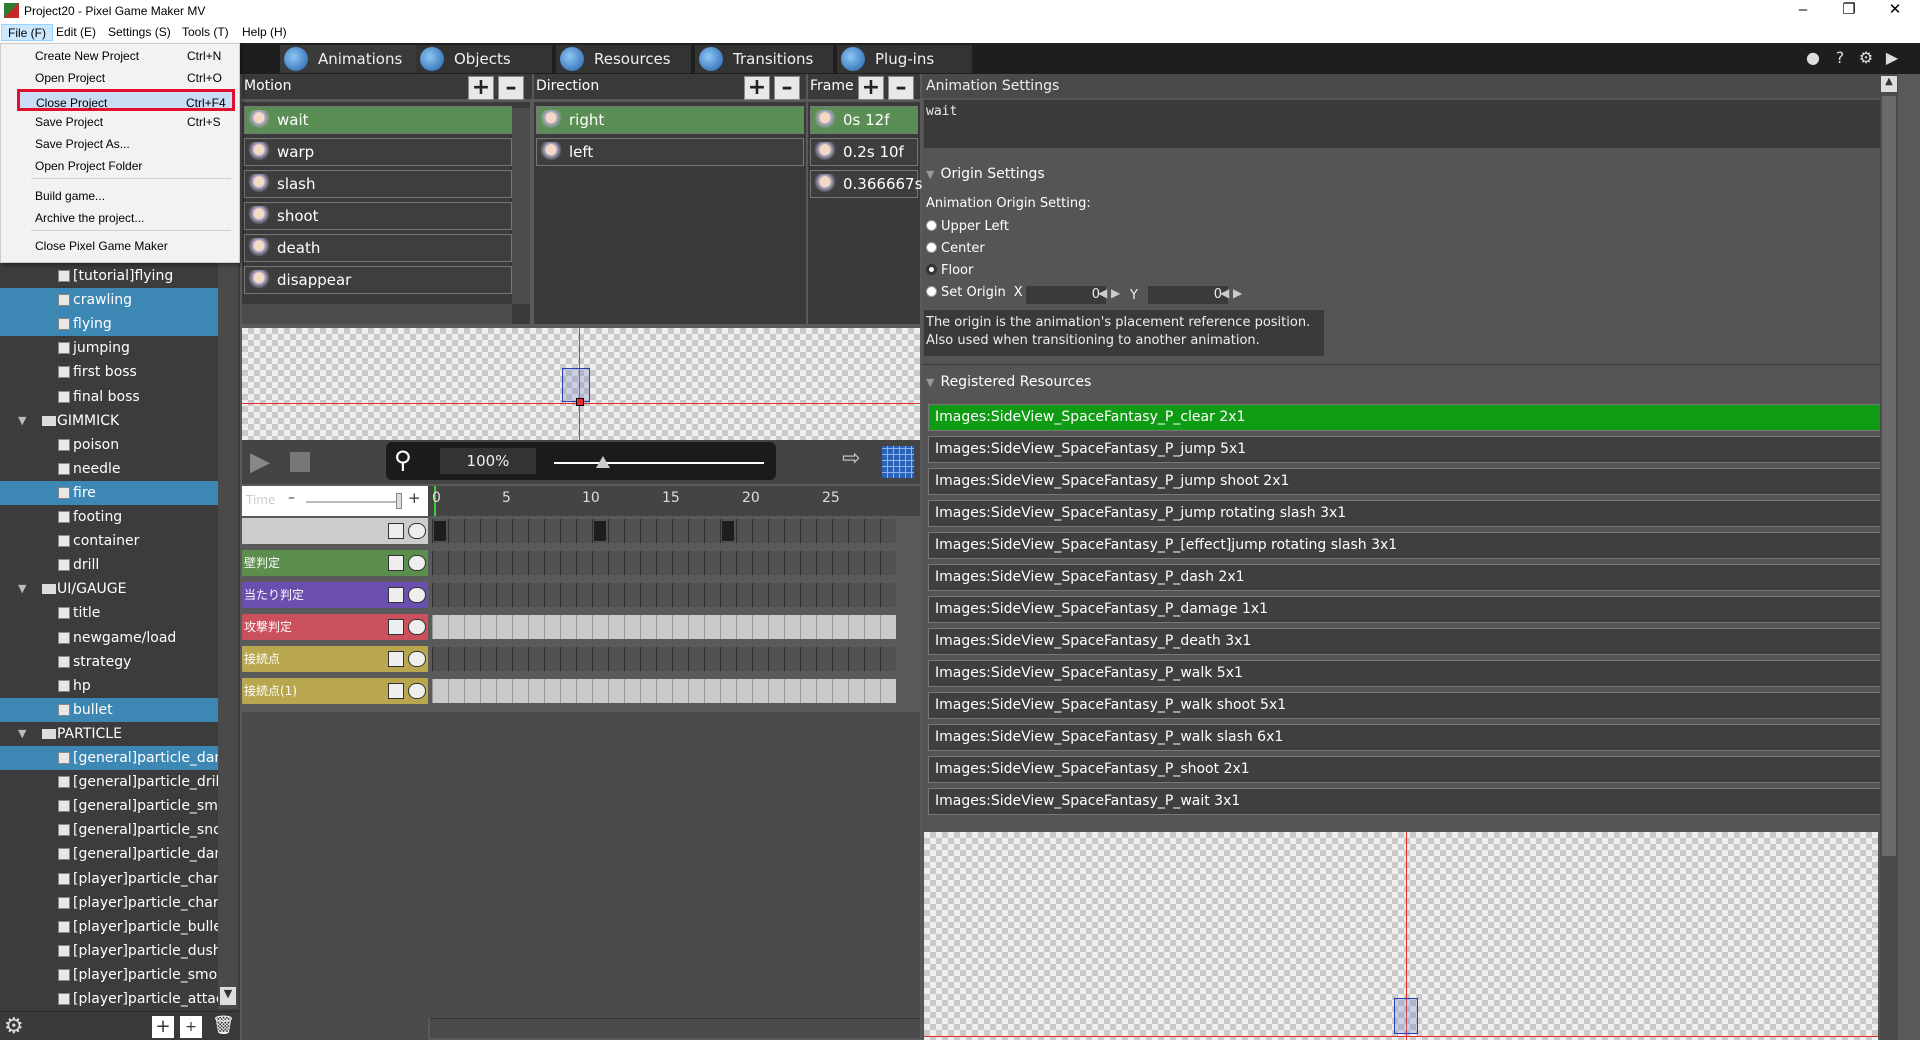 The width and height of the screenshot is (1920, 1040). Describe the element at coordinates (985, 174) in the screenshot. I see `origin-settings-header: ▼ Origin Settings` at that location.